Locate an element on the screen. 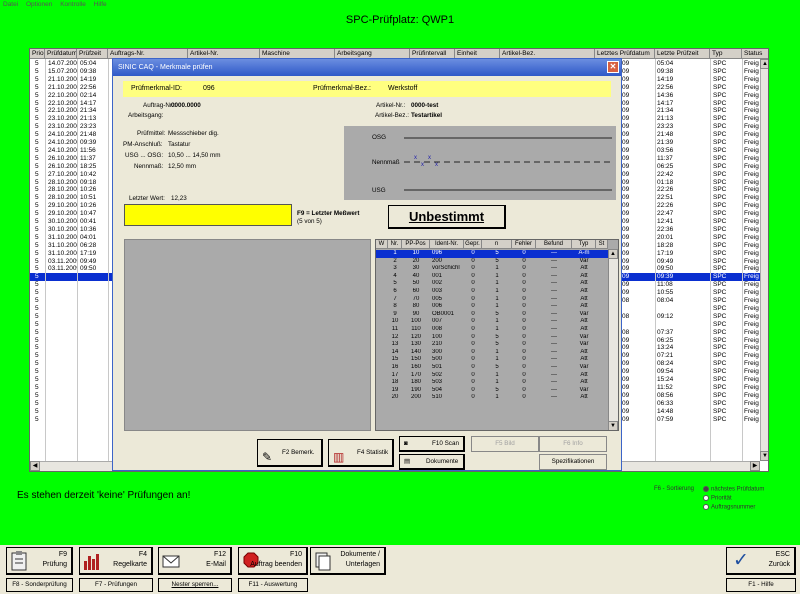  list-item: 16 160 501 0 5 0 --- Var is located at coordinates (492, 368).